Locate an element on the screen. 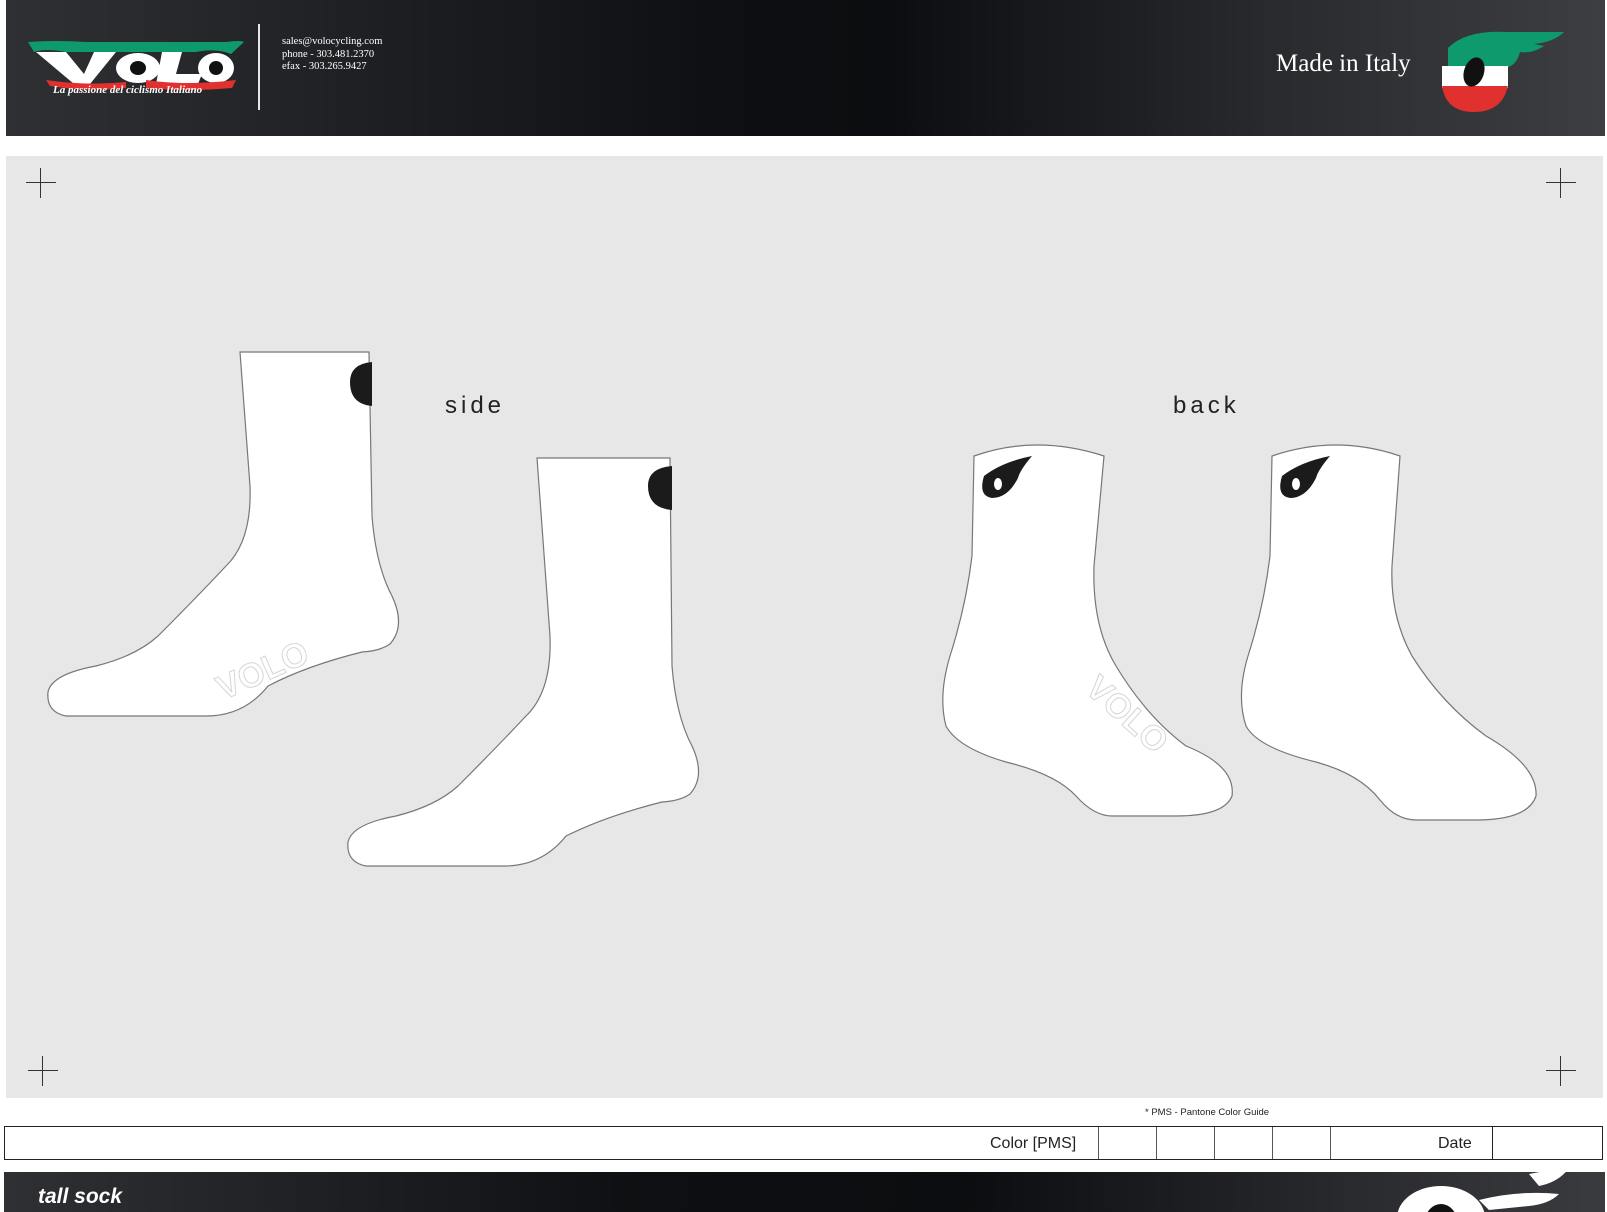 Image resolution: width=1607 pixels, height=1212 pixels. color-date-bar: Color [PMS] Date is located at coordinates (803, 1143).